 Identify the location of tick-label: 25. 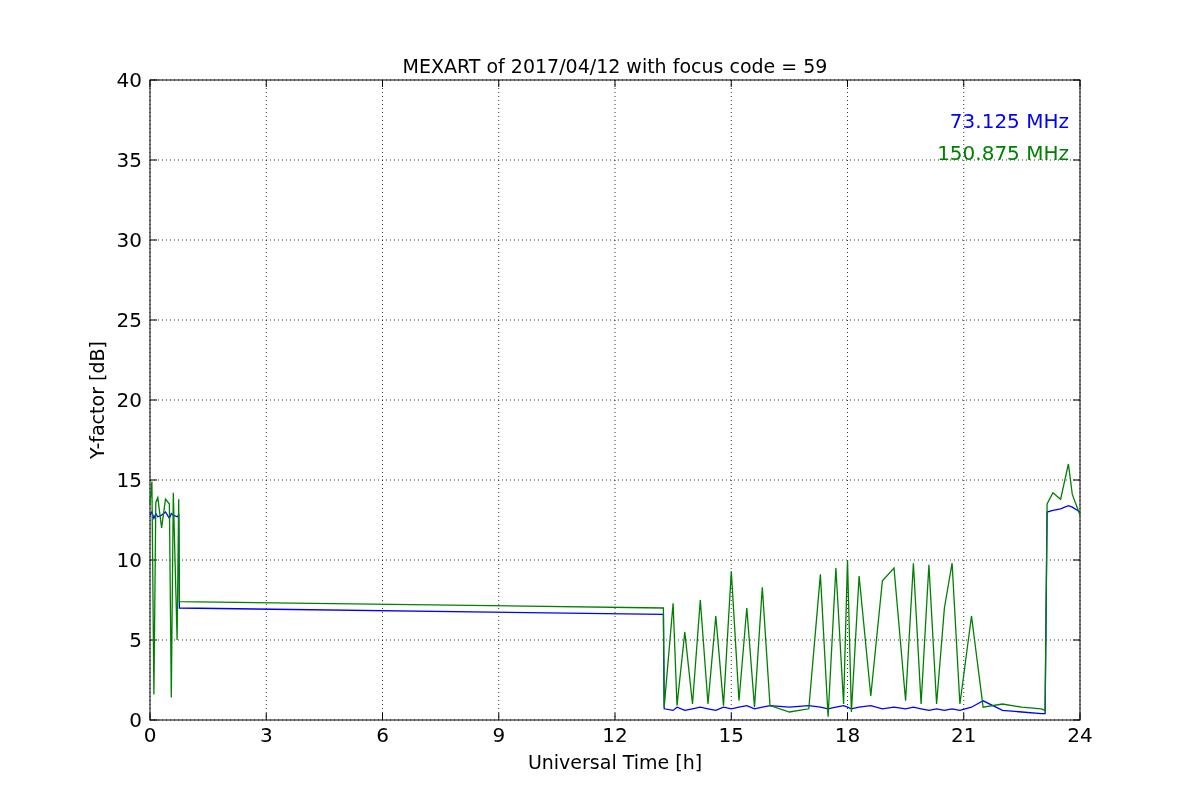
(129, 320).